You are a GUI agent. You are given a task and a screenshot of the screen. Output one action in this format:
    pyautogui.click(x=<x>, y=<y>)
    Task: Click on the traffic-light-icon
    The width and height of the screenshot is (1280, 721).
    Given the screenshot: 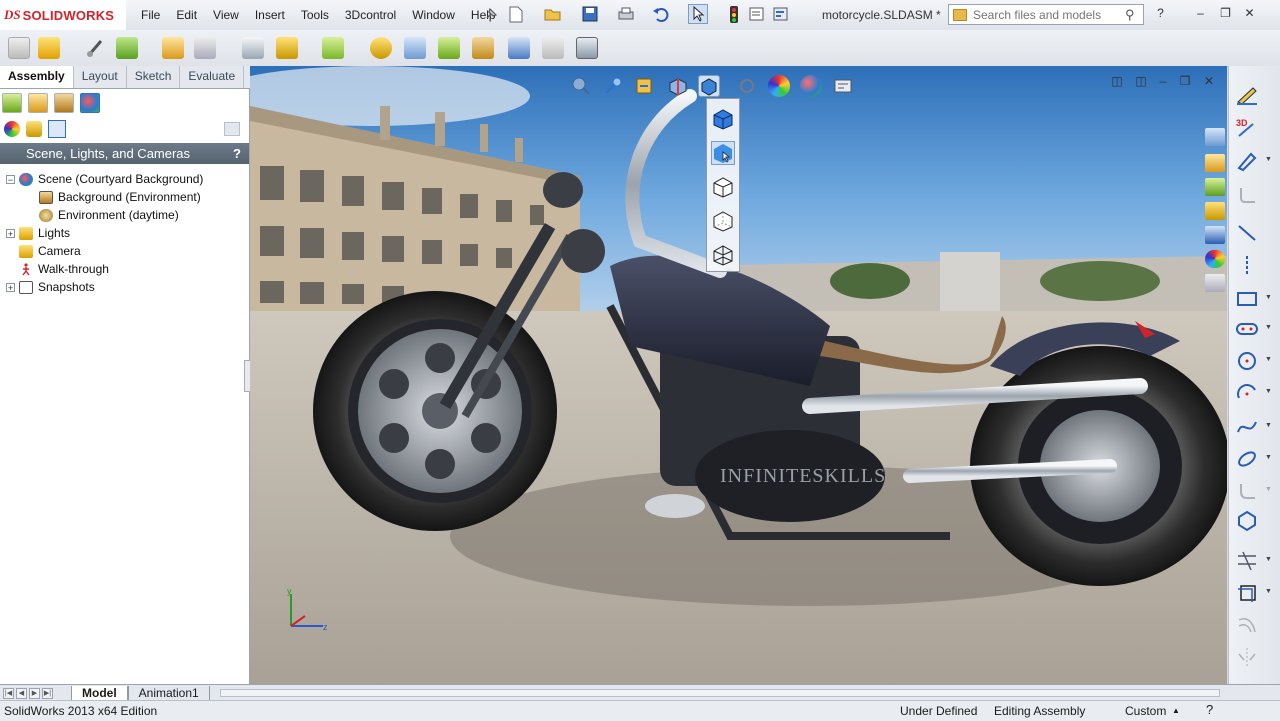 What is the action you would take?
    pyautogui.click(x=734, y=14)
    